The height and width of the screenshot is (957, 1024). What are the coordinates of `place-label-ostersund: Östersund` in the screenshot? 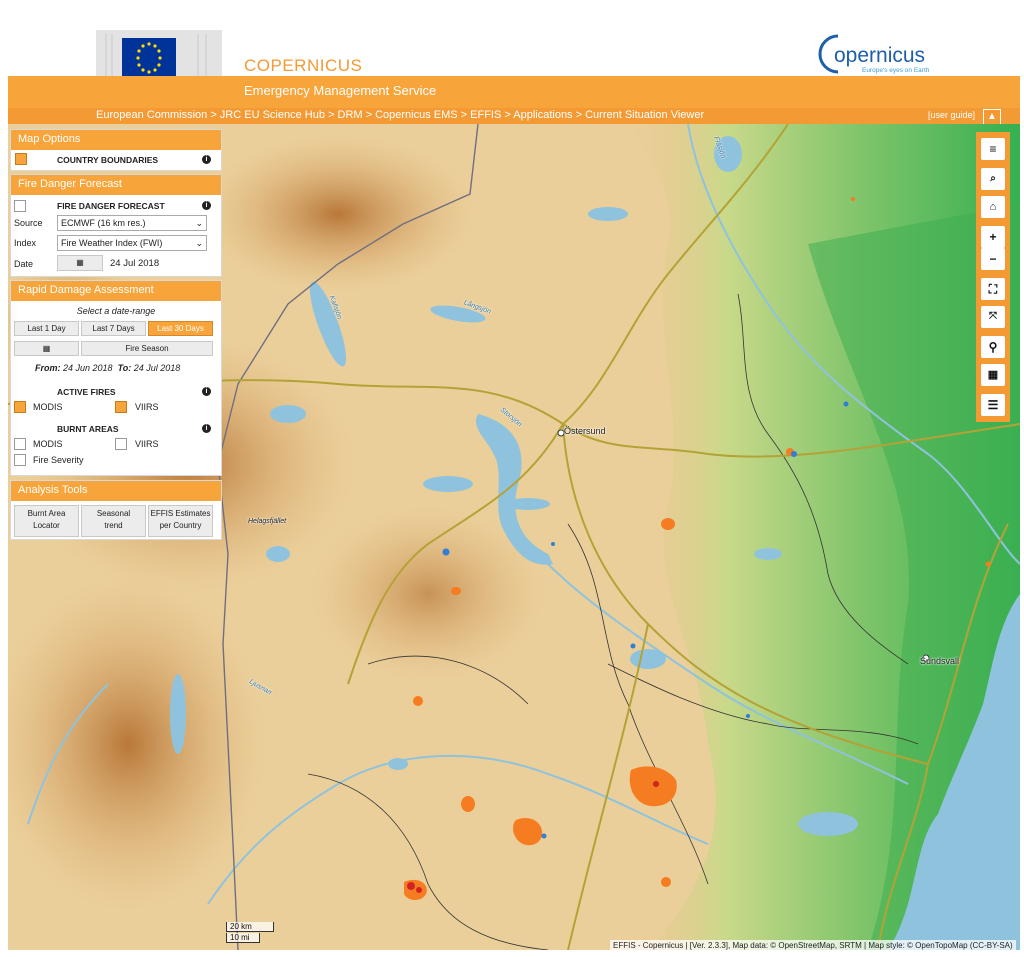 It's located at (585, 431).